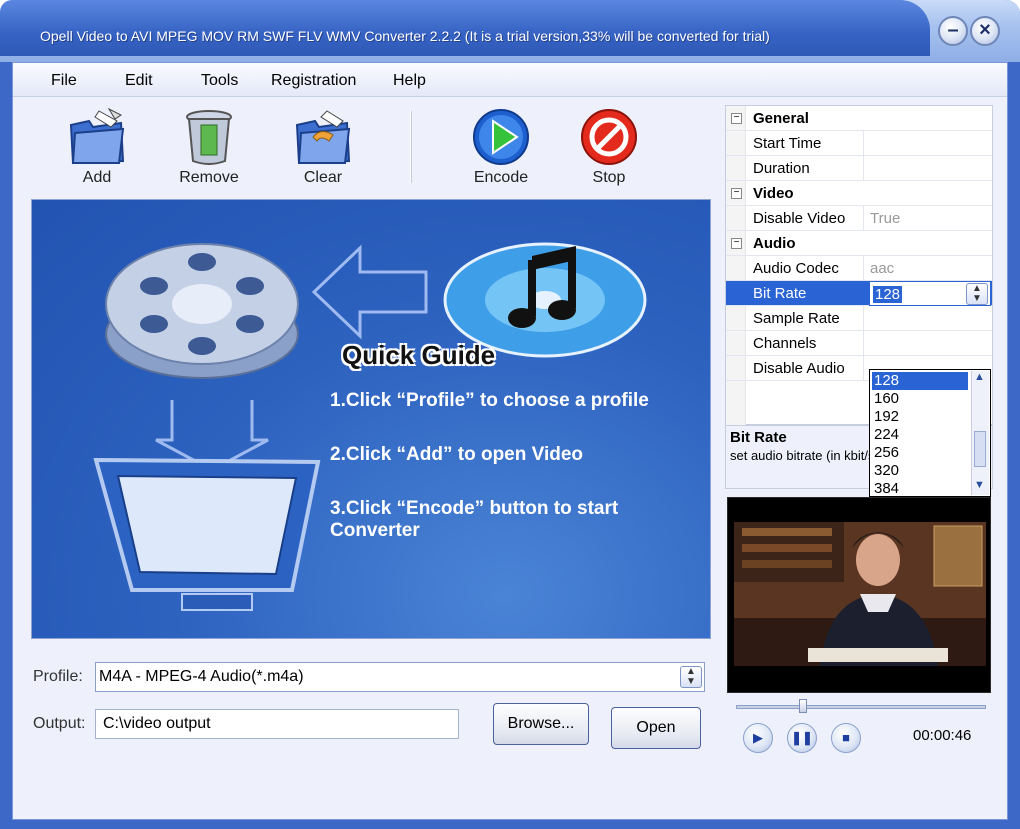 Image resolution: width=1020 pixels, height=829 pixels. I want to click on bit-rate-combobox: 128 ▲ ▼, so click(930, 293).